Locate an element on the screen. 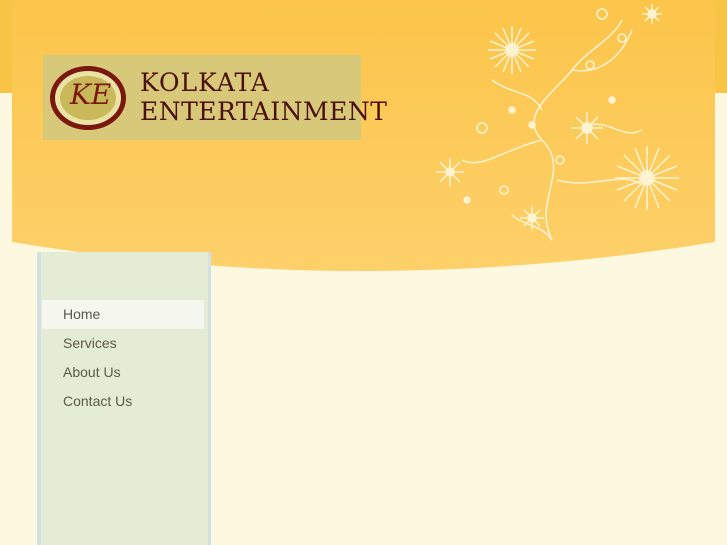  site-logo: KE KOLKATA ENTERTAINMENT is located at coordinates (215, 97).